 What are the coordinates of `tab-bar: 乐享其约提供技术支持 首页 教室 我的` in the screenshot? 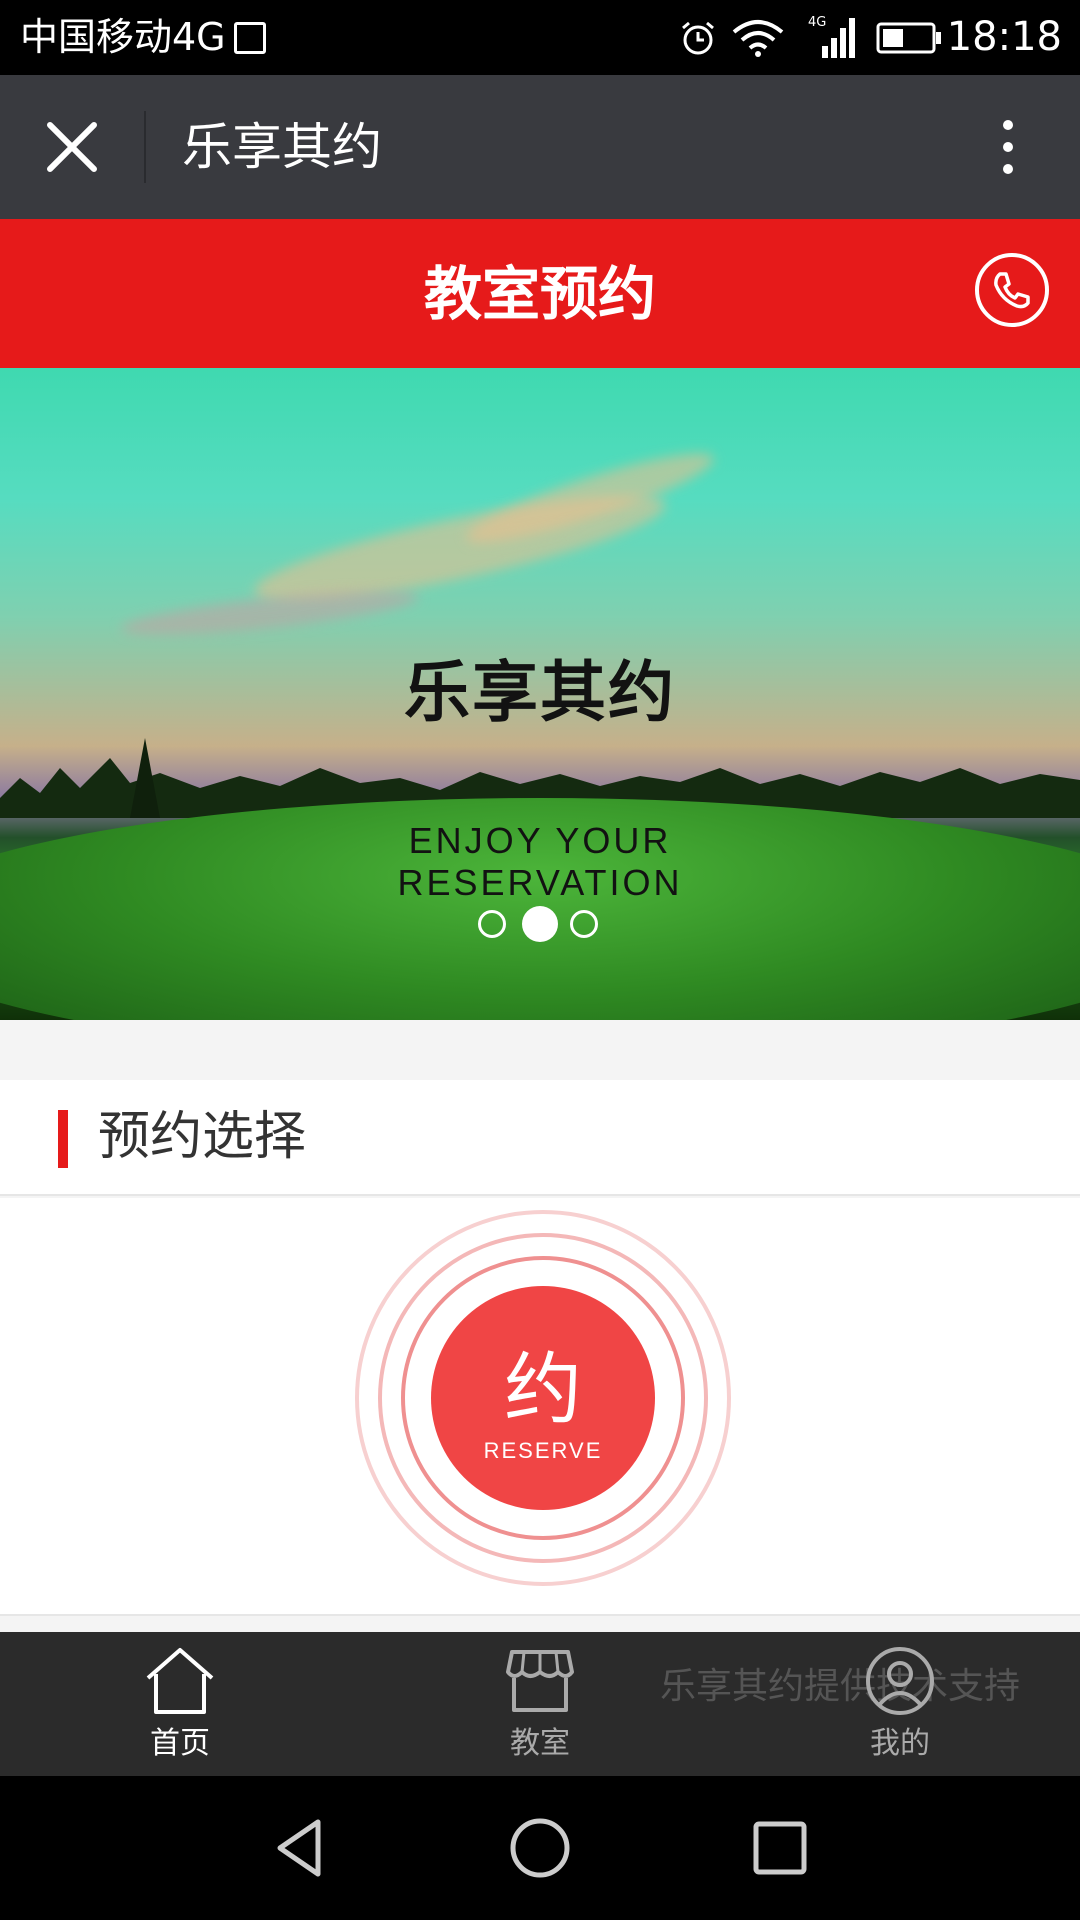 It's located at (540, 1704).